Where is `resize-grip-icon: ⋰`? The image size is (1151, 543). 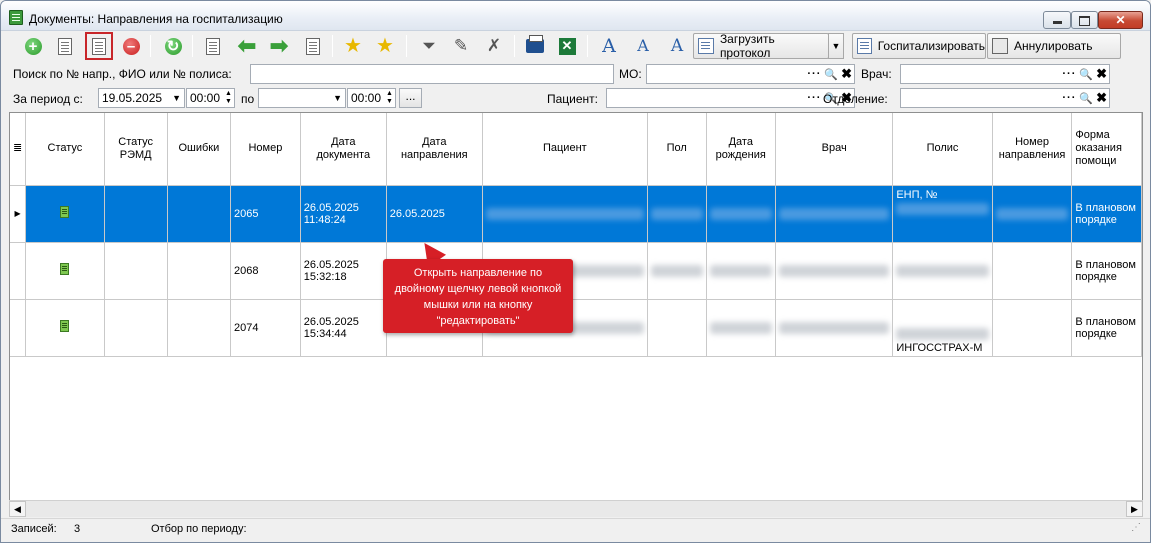
resize-grip-icon: ⋰ is located at coordinates (1136, 527).